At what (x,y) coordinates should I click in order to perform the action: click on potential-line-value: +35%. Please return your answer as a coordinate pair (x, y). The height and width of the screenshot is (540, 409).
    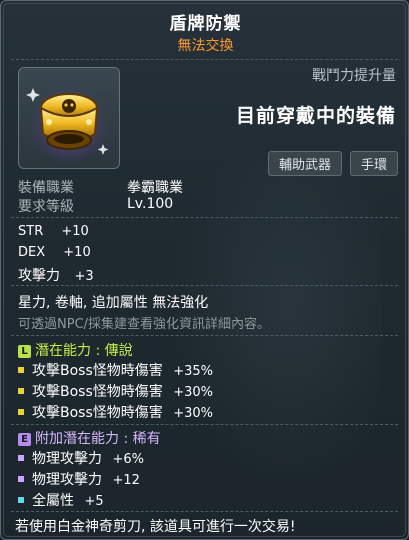
    Looking at the image, I should click on (193, 371).